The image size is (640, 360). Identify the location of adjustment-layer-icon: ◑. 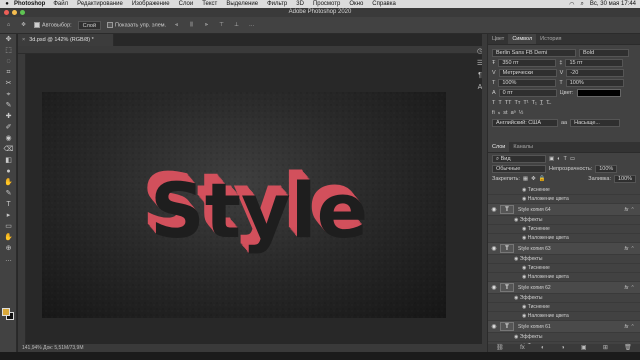
(563, 348).